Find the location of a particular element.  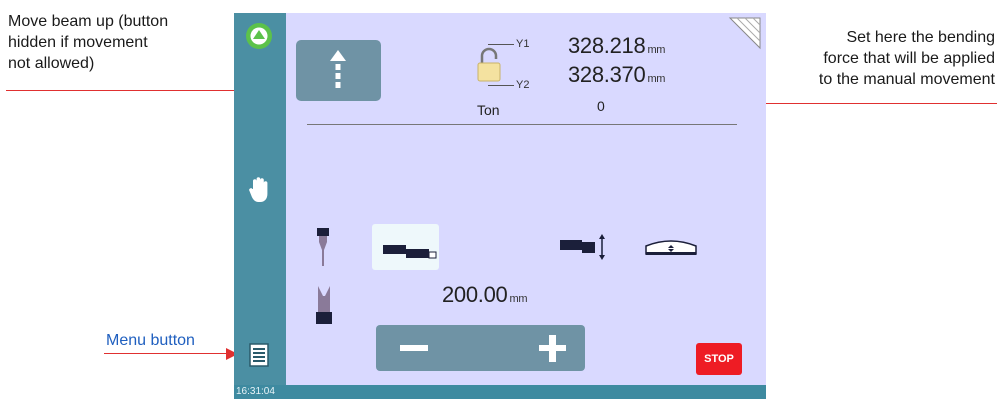

y2-position-readout: 328.370 mm is located at coordinates (616, 75).